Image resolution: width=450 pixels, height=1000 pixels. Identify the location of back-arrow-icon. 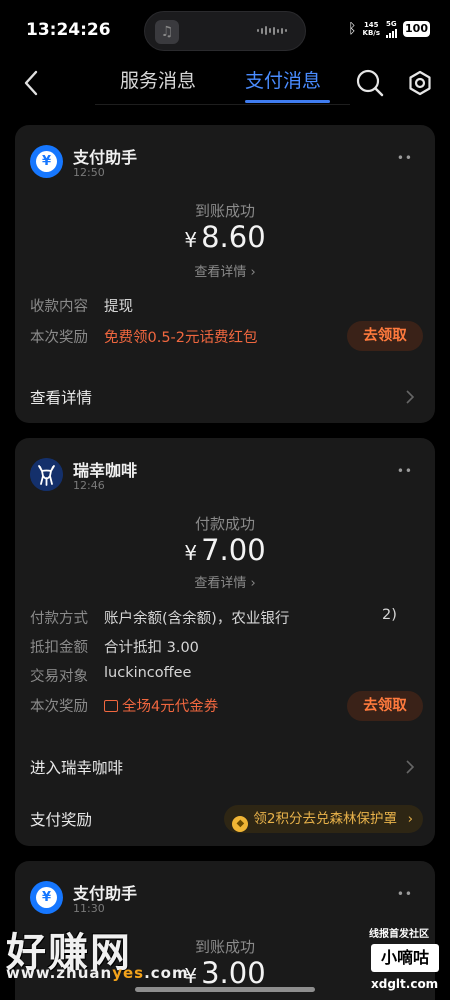
(31, 83).